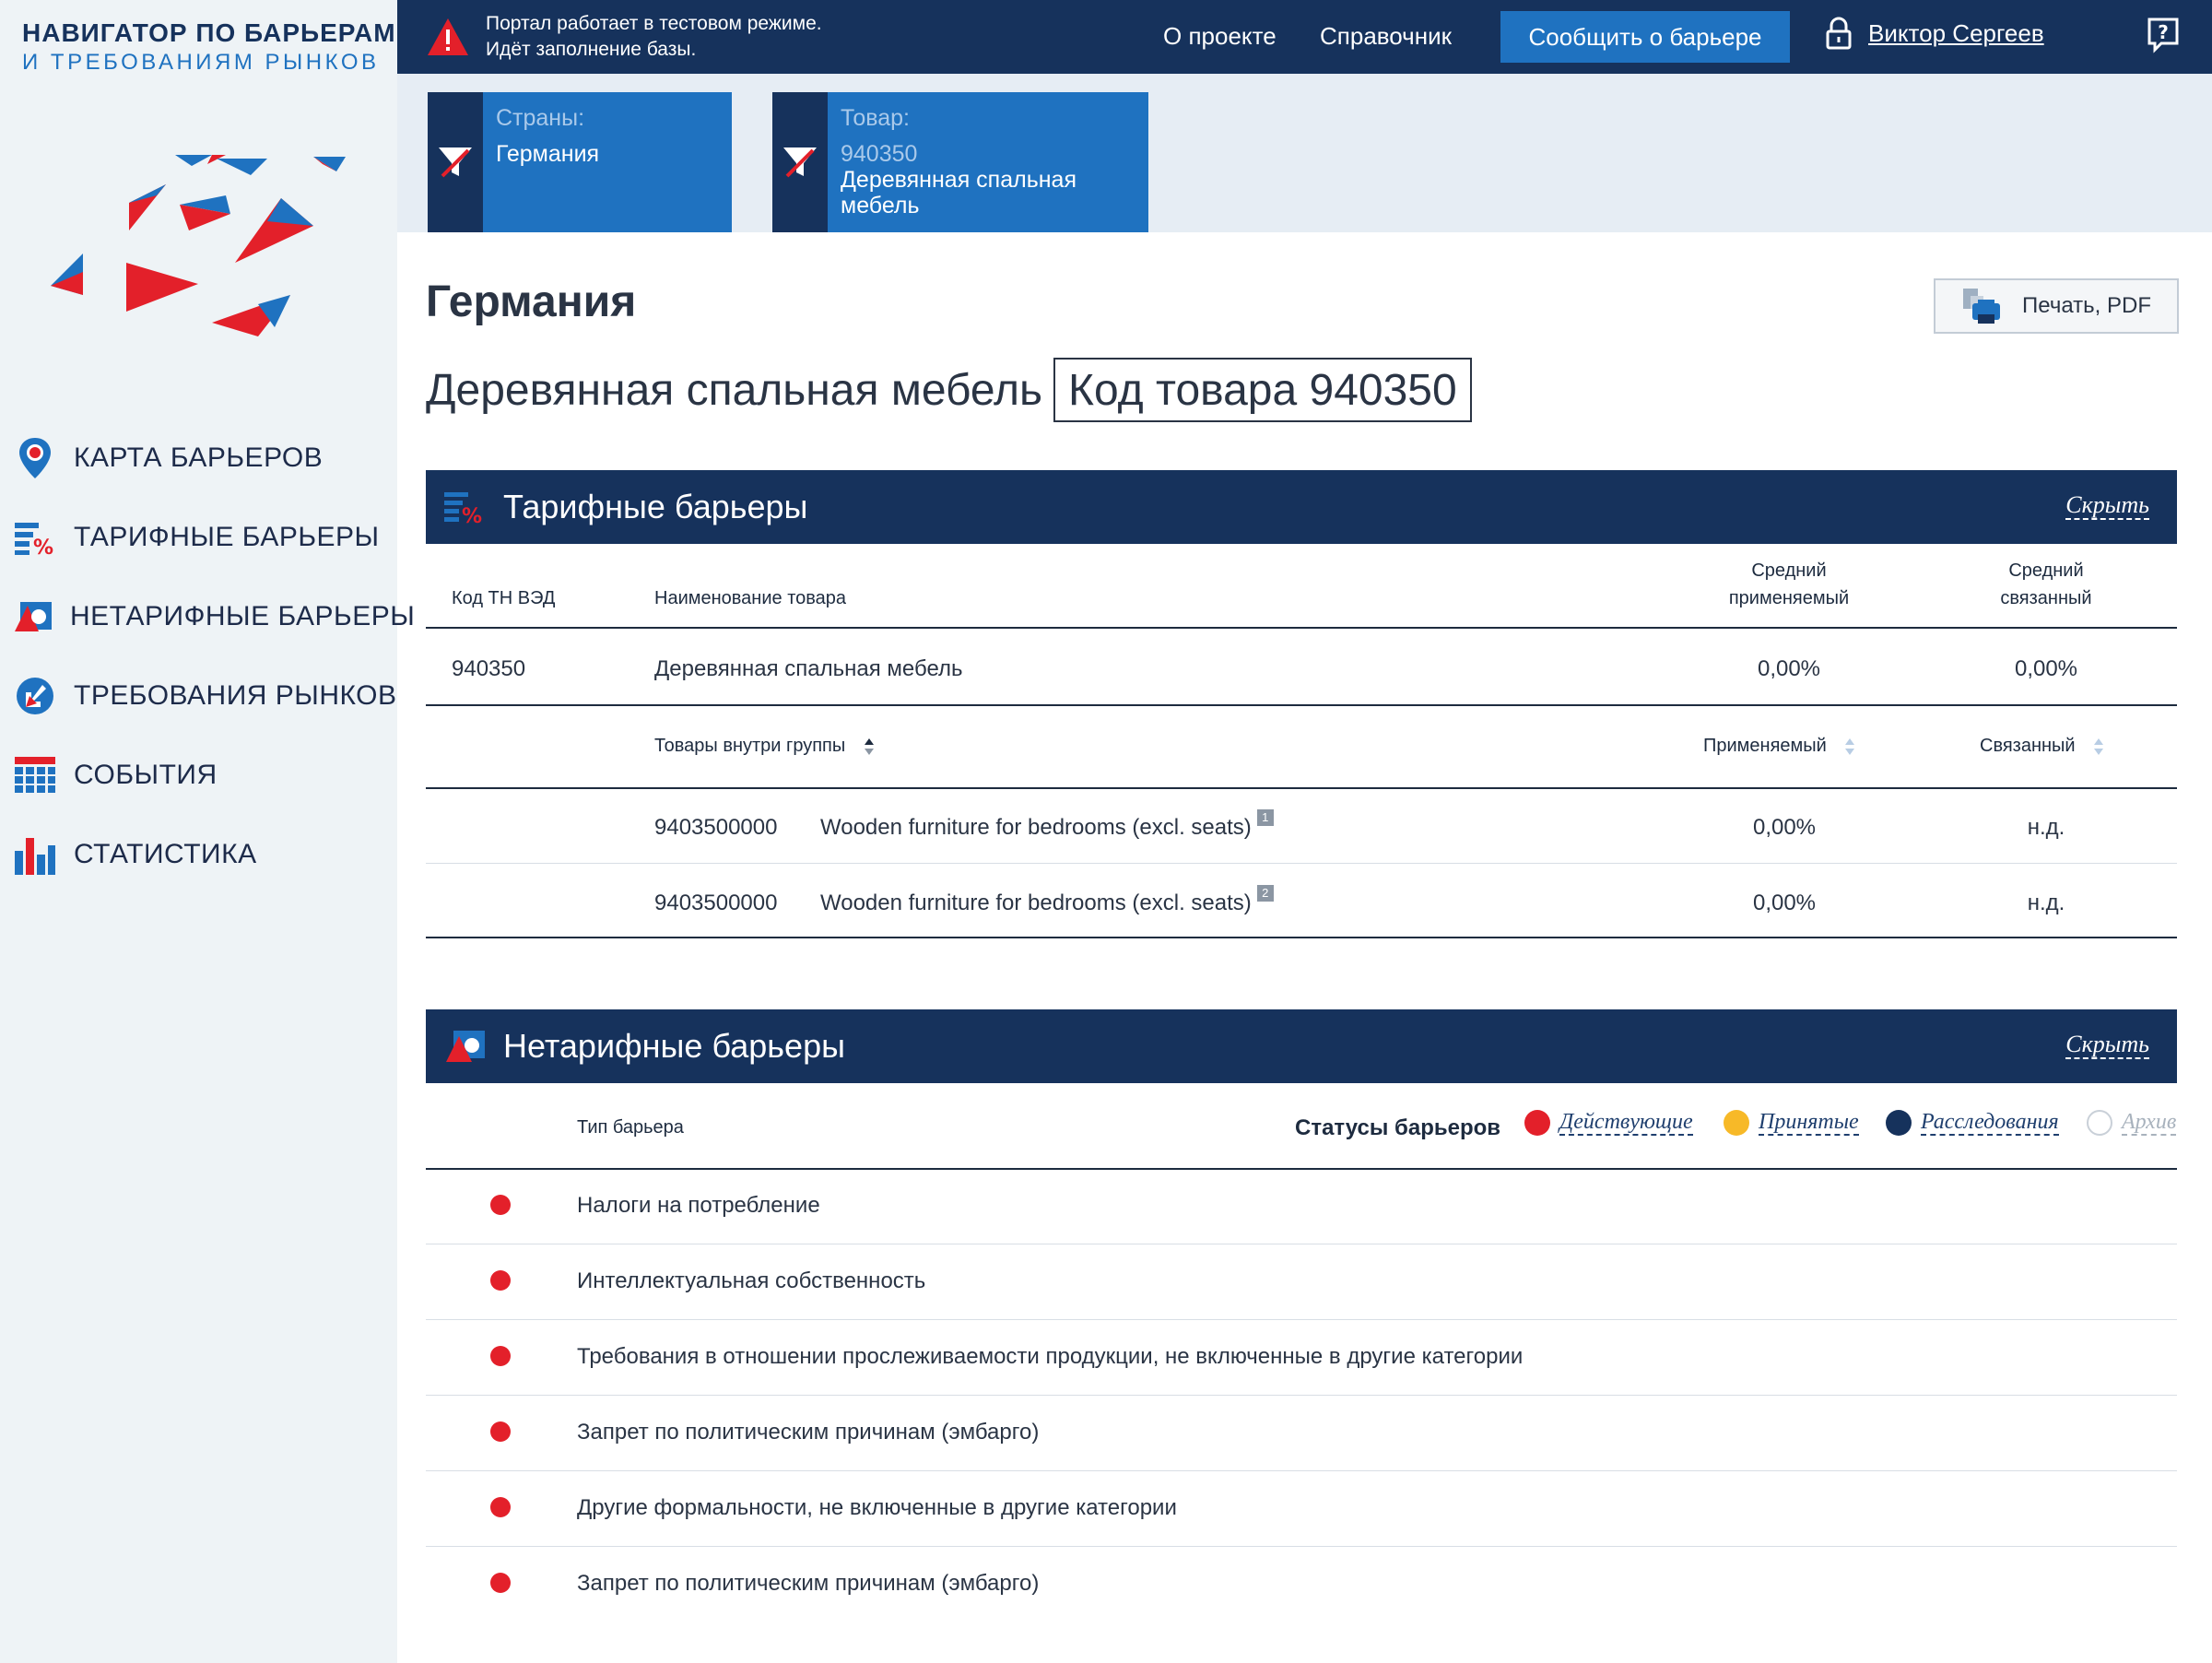  Describe the element at coordinates (1736, 1123) in the screenshot. I see `status-dot-yellow` at that location.